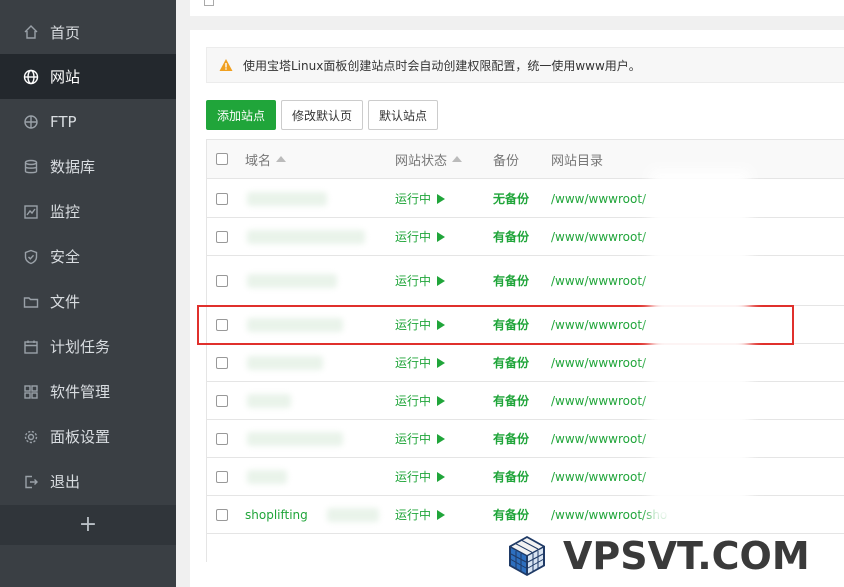 The width and height of the screenshot is (844, 587). I want to click on edit-default-page-button: 修改默认页, so click(322, 115).